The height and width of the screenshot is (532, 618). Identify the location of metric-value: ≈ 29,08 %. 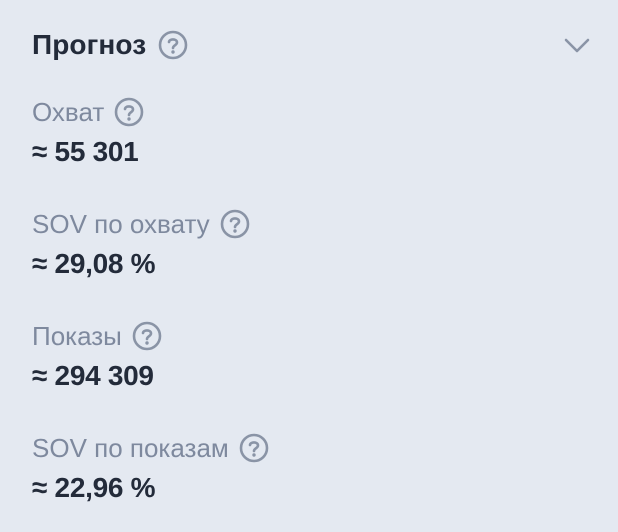
(94, 263).